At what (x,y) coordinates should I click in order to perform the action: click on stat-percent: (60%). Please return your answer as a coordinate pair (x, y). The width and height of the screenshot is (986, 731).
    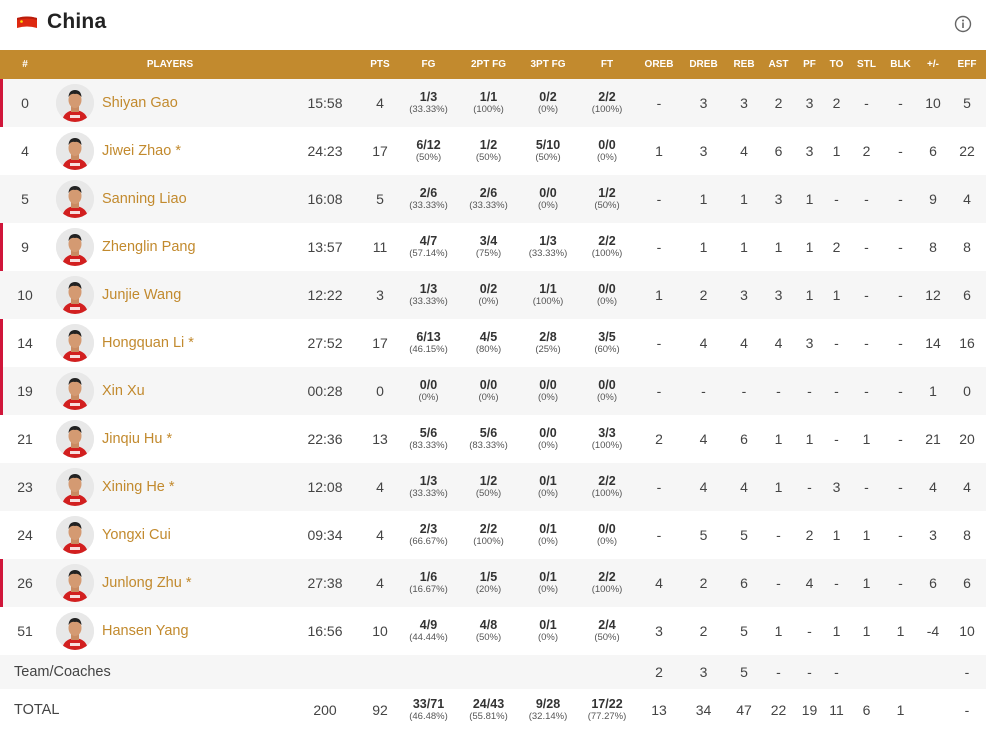
    Looking at the image, I should click on (607, 349).